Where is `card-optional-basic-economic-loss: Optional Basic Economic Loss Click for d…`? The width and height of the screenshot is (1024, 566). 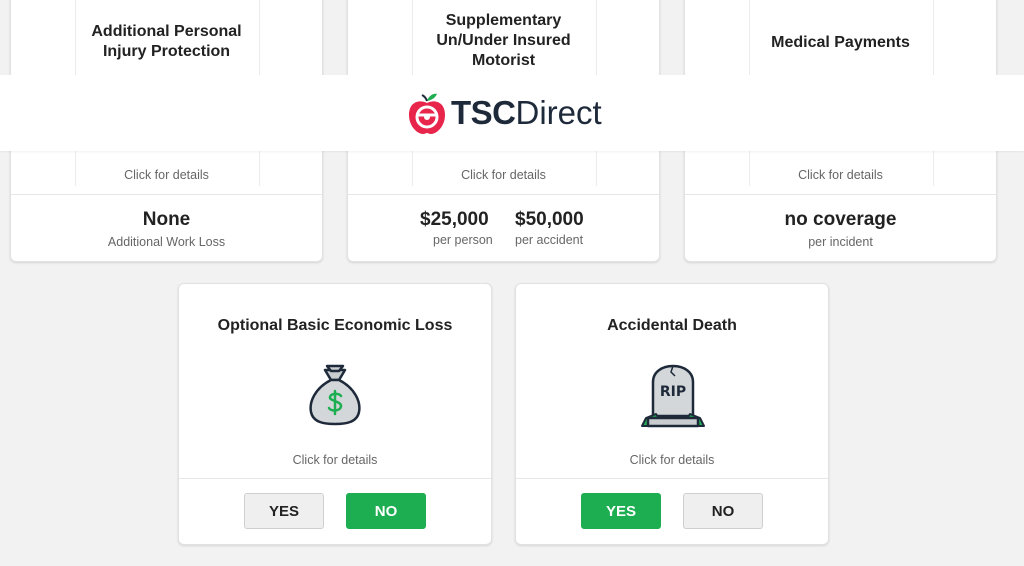 card-optional-basic-economic-loss: Optional Basic Economic Loss Click for d… is located at coordinates (335, 414).